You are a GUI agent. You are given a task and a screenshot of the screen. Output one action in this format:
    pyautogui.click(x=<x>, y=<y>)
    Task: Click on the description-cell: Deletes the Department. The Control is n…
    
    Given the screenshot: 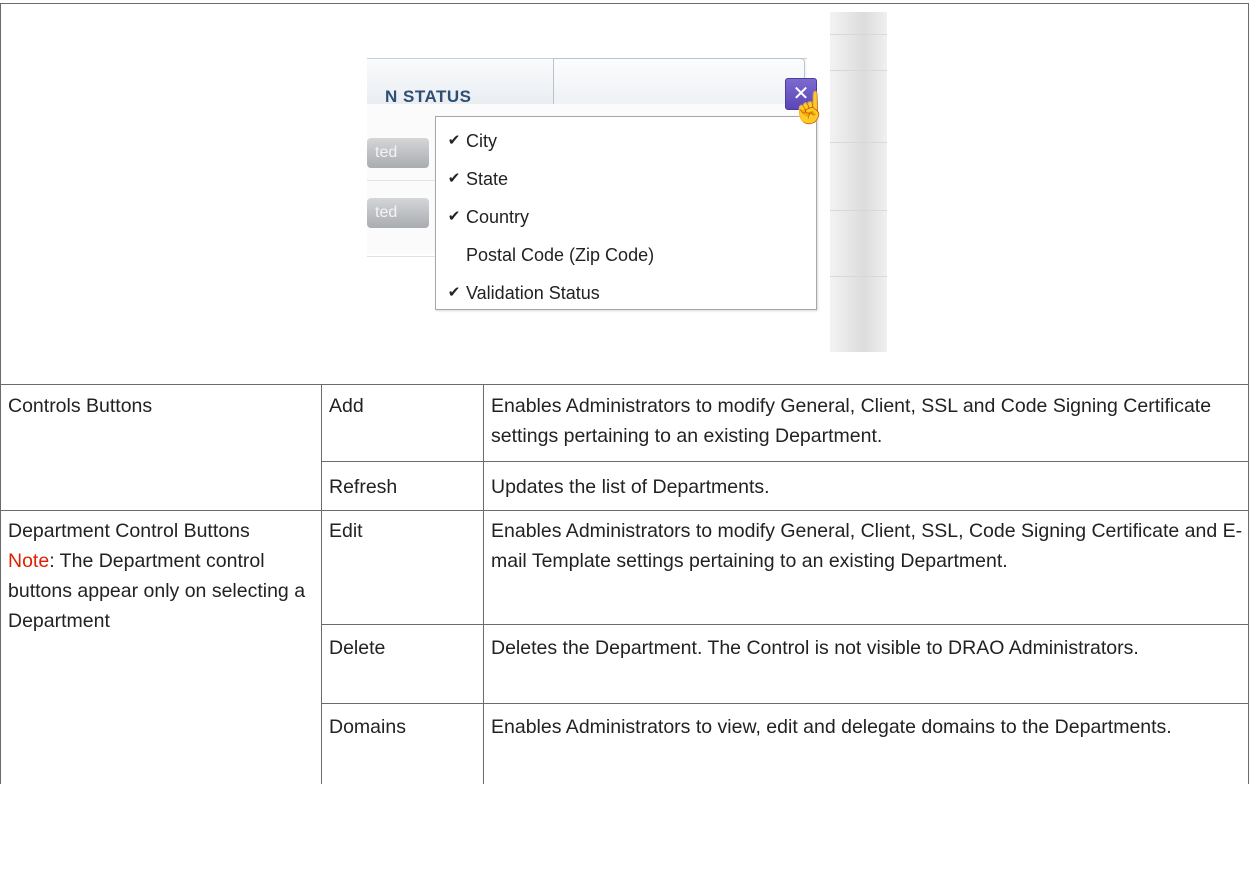 What is the action you would take?
    pyautogui.click(x=866, y=664)
    